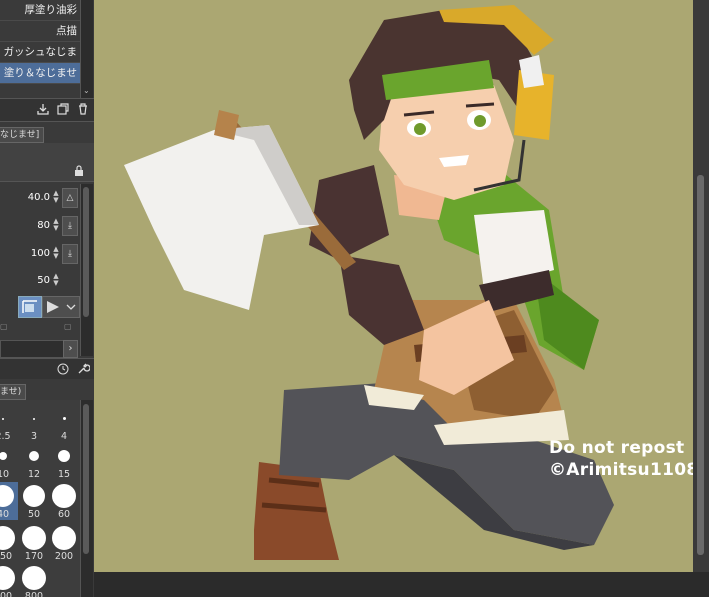 This screenshot has height=597, width=709. I want to click on brush-size-label: 4, so click(64, 436).